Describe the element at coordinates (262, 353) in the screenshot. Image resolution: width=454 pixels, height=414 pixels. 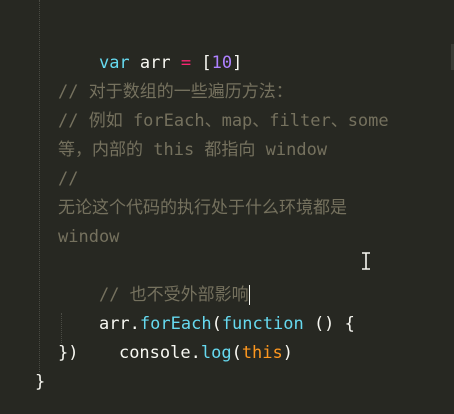
I see `keyword-this: this` at that location.